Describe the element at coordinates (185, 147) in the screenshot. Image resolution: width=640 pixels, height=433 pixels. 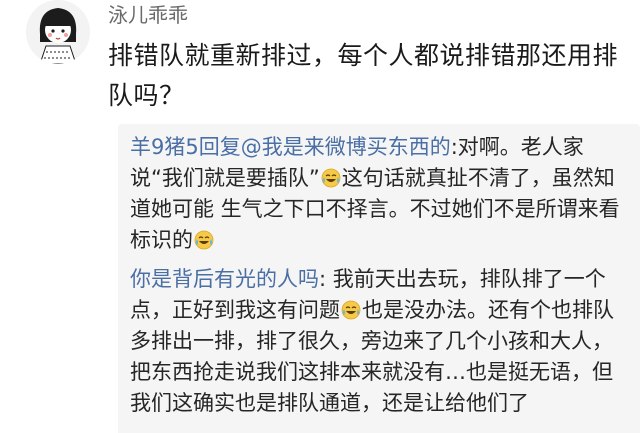
I see `reply-author: 羊9猪5回复` at that location.